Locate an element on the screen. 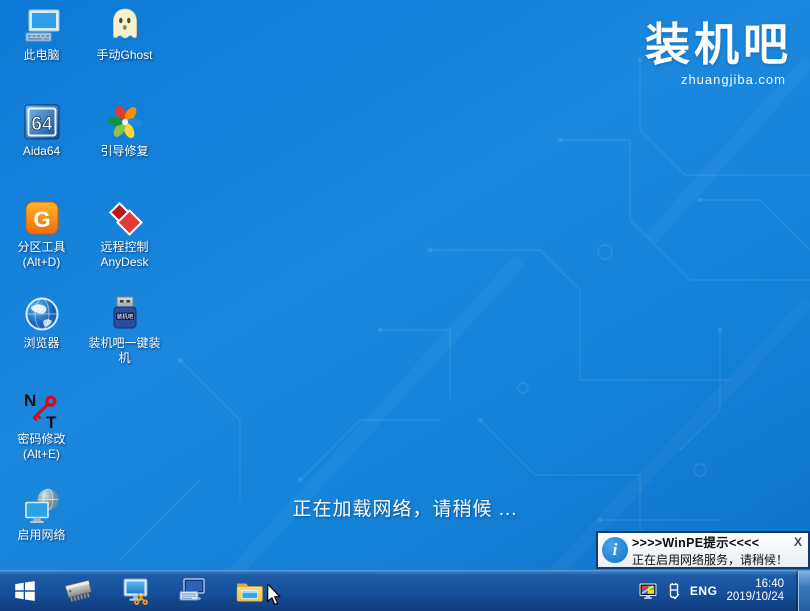  desktop-icon-boot-repair: 引导修复 is located at coordinates (124, 146).